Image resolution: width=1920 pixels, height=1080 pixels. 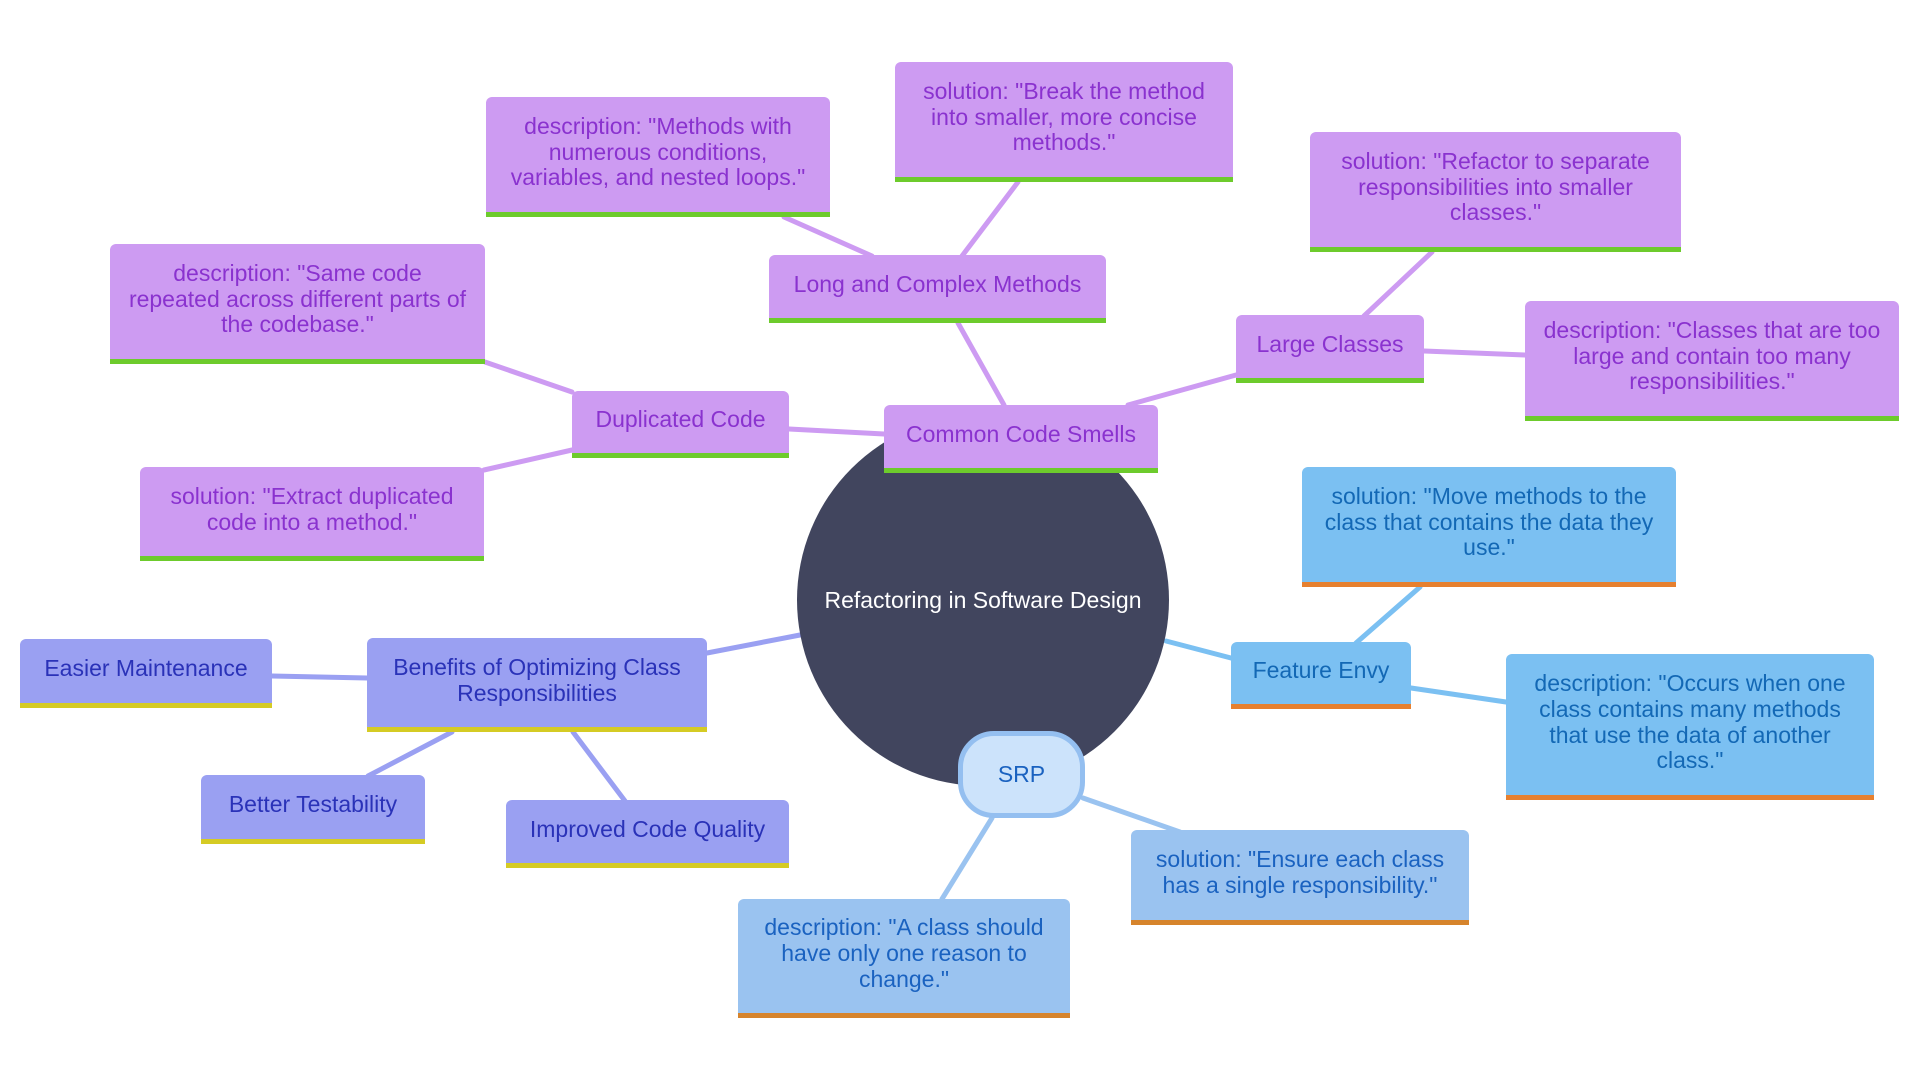 I want to click on edge-feature-desc, so click(x=1458, y=695).